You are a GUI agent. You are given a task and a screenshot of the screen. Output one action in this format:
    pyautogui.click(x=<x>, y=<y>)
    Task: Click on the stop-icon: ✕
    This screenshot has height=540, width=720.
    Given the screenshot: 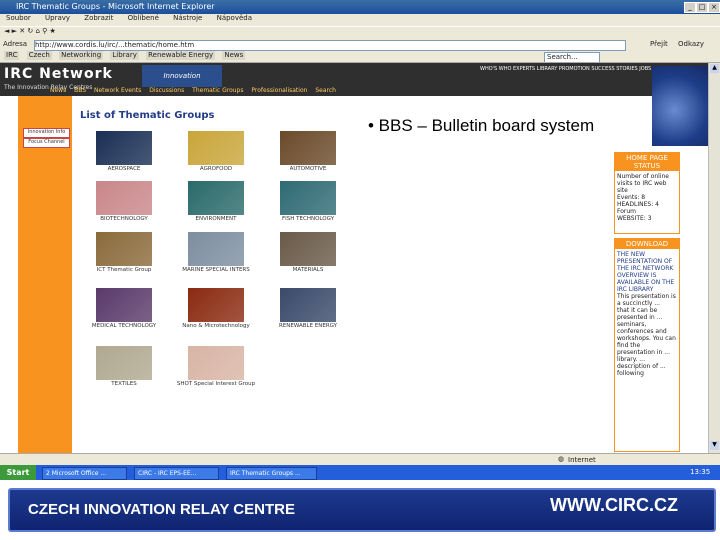 What is the action you would take?
    pyautogui.click(x=22, y=31)
    